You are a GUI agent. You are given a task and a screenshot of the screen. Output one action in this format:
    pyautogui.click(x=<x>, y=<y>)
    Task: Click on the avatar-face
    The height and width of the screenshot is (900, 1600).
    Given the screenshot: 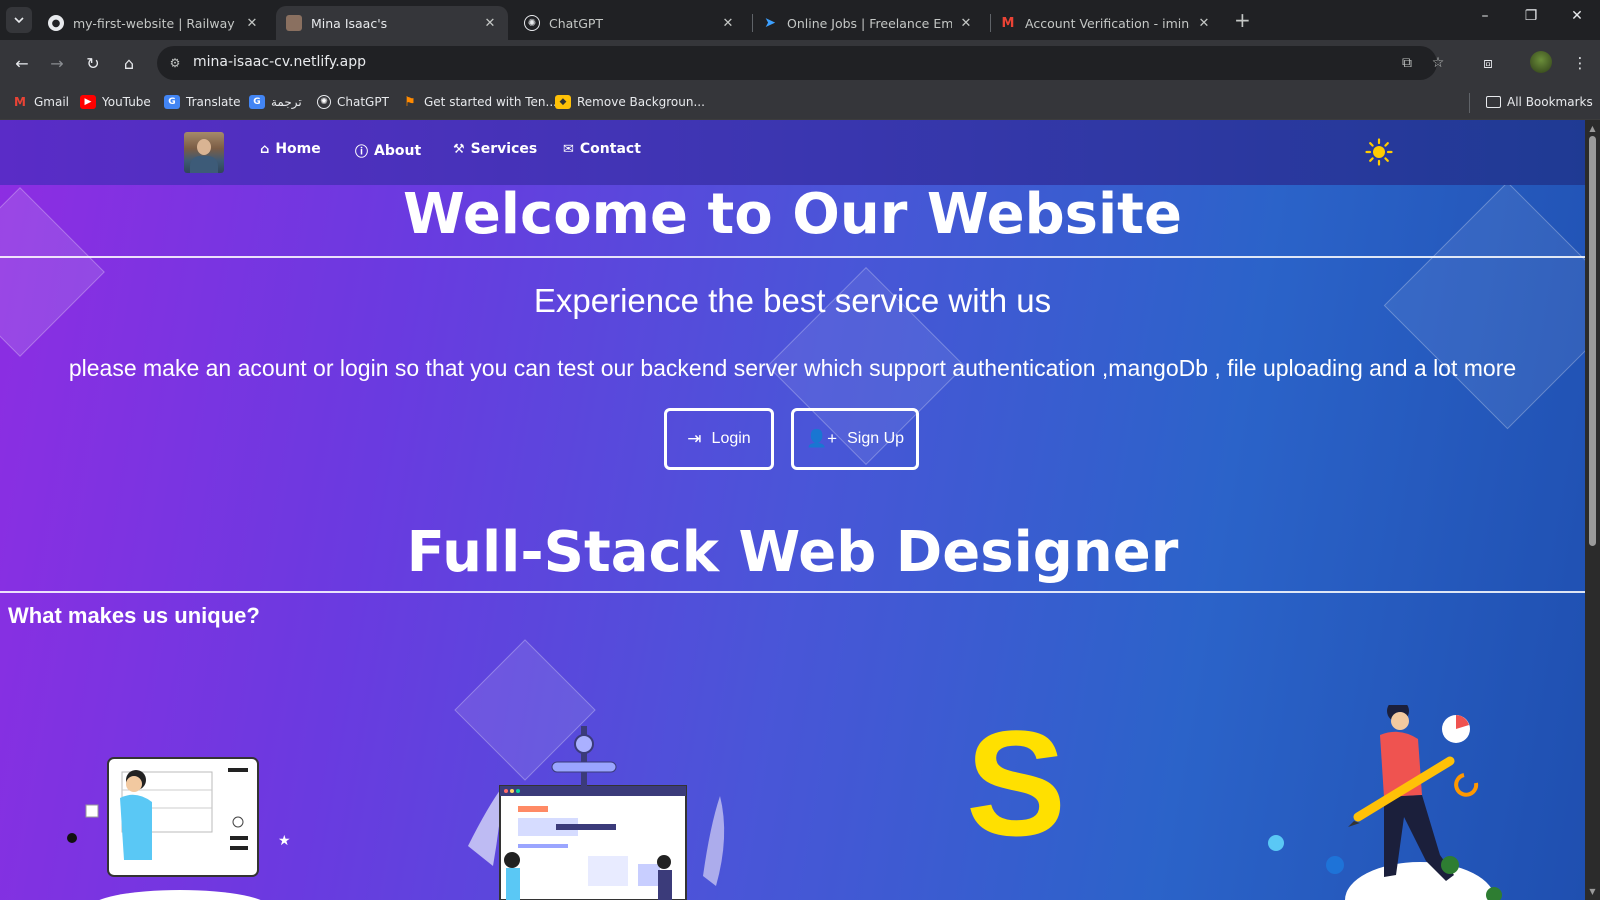 What is the action you would take?
    pyautogui.click(x=204, y=147)
    